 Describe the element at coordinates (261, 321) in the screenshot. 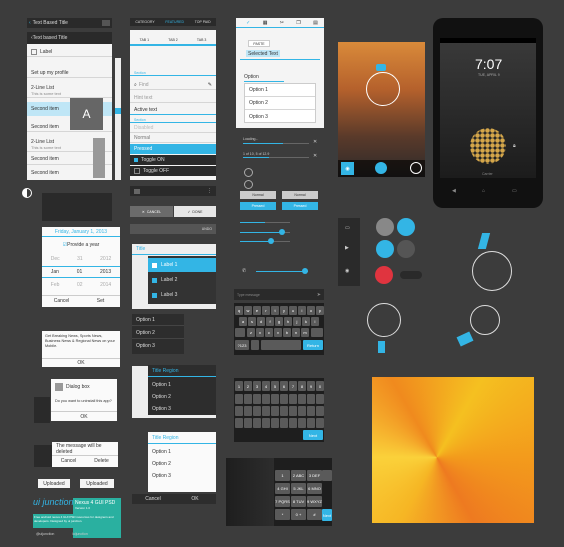

I see `key-d: d` at that location.